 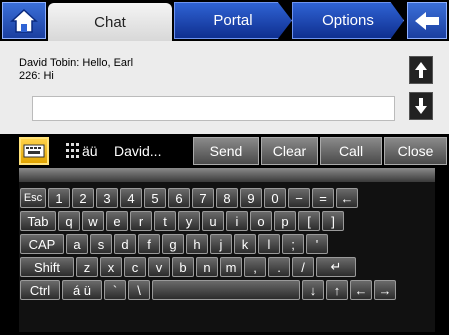 I want to click on chat-message-input, so click(x=213, y=108).